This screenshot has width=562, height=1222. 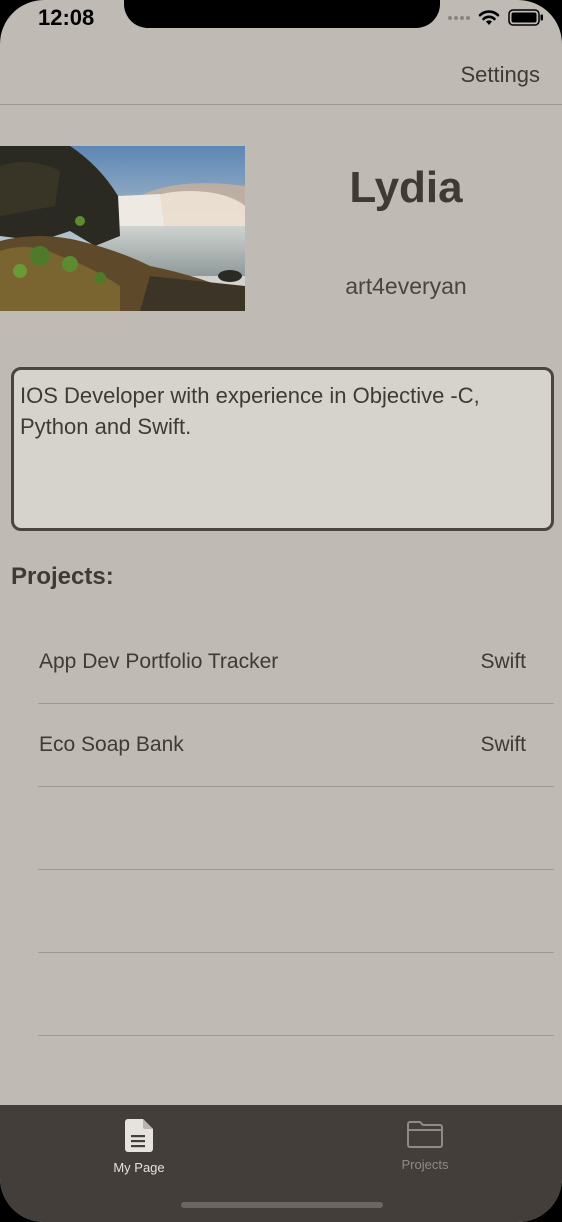 What do you see at coordinates (62, 576) in the screenshot?
I see `projects-heading: Projects:` at bounding box center [62, 576].